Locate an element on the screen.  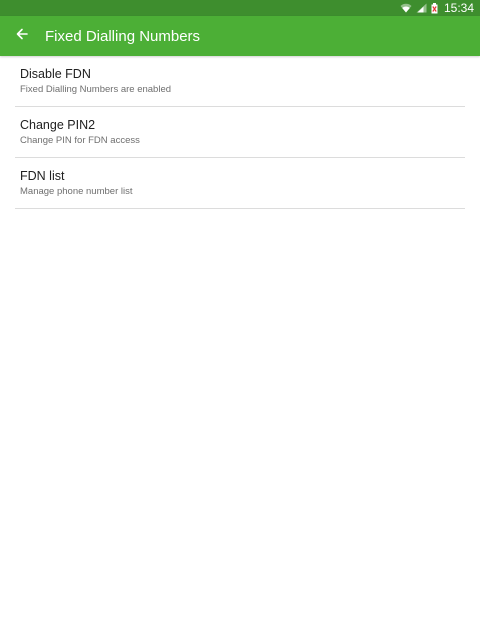
change-pin2-item: Change PIN2 Change PIN for FDN access is located at coordinates (240, 132).